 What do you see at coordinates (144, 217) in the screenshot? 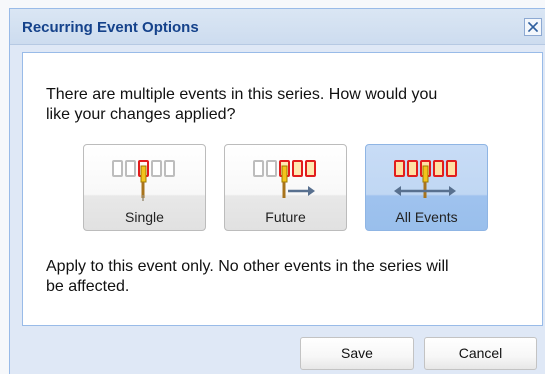
I see `single-option-label: Single` at bounding box center [144, 217].